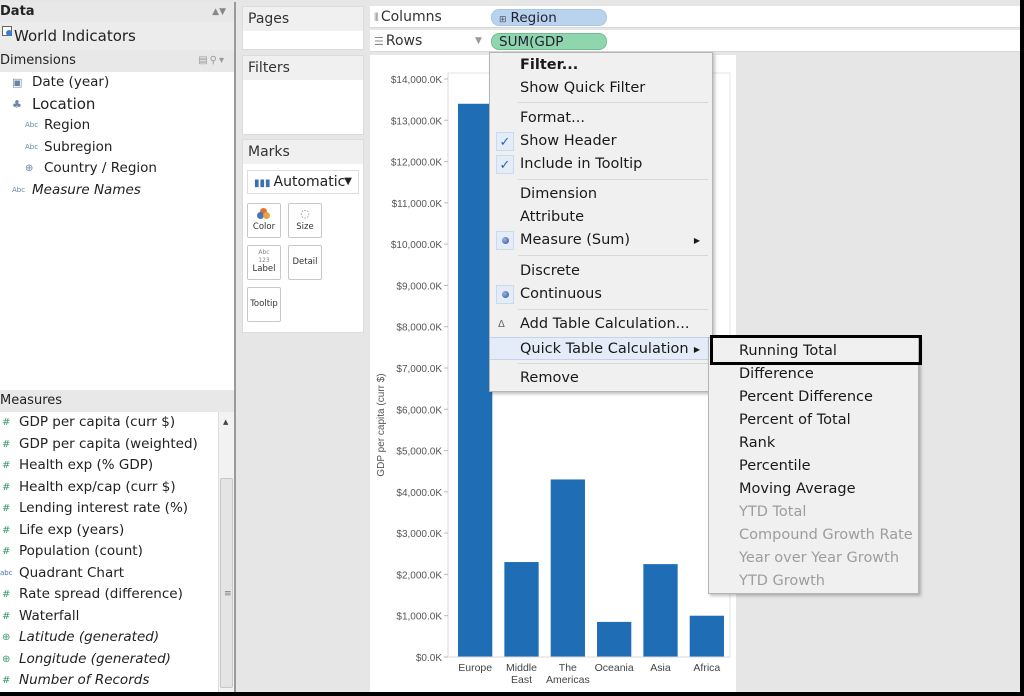 This screenshot has height=696, width=1024. What do you see at coordinates (109, 681) in the screenshot?
I see `measure-field: # Number of Records` at bounding box center [109, 681].